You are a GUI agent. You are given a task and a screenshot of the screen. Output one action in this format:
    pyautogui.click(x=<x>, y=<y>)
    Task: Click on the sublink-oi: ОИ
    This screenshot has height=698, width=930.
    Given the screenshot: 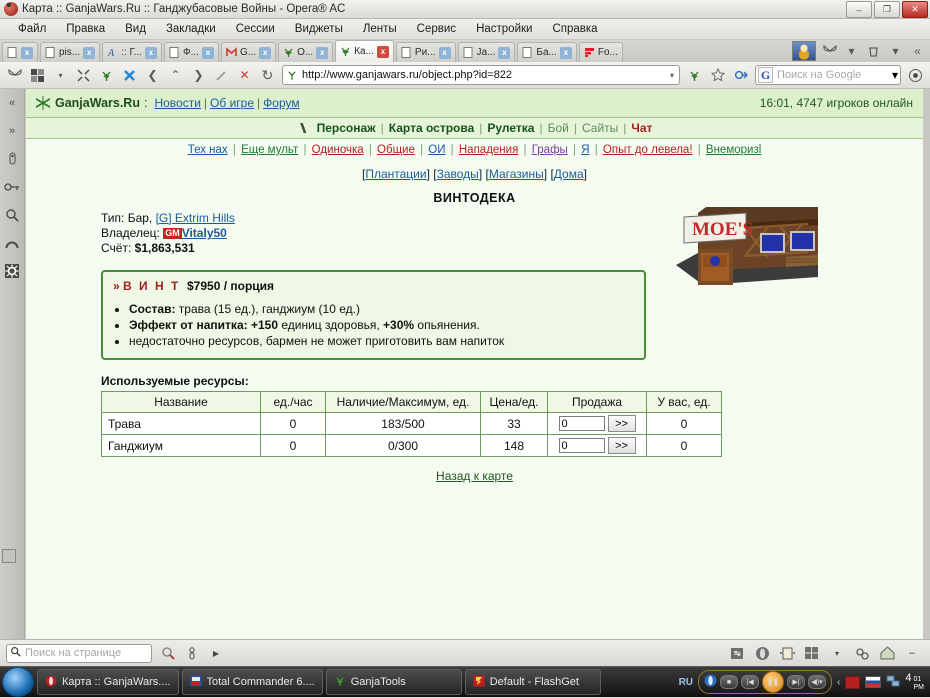 What is the action you would take?
    pyautogui.click(x=436, y=150)
    